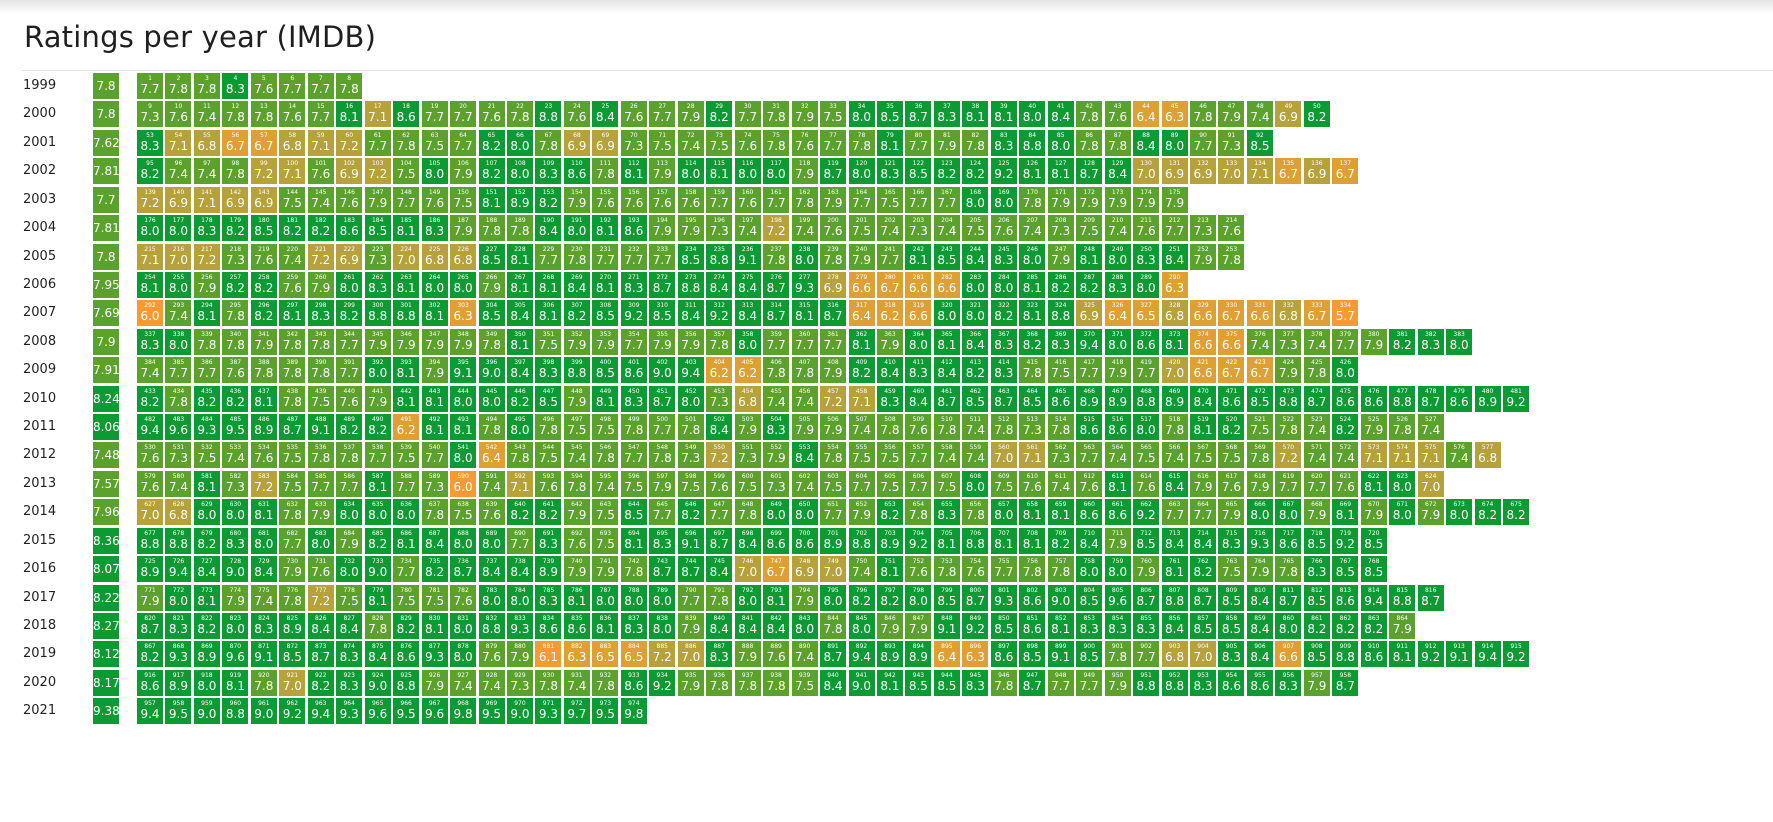  I want to click on episode-cell: 187 7.9, so click(463, 228).